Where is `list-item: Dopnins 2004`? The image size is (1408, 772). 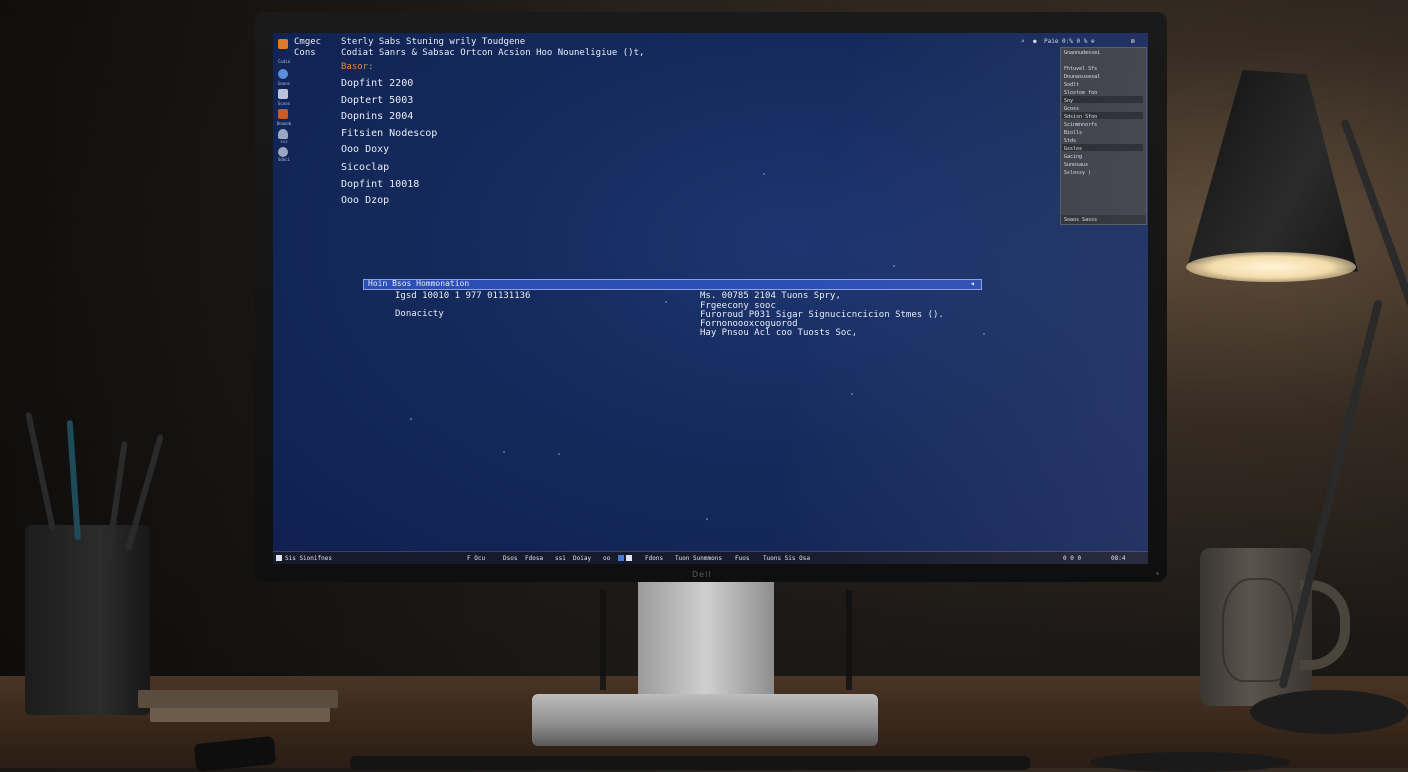
list-item: Dopnins 2004 is located at coordinates (377, 116).